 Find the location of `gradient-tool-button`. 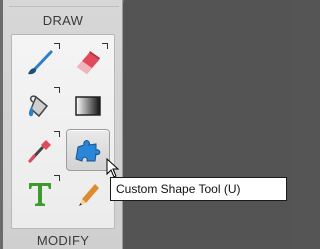

gradient-tool-button is located at coordinates (88, 106).